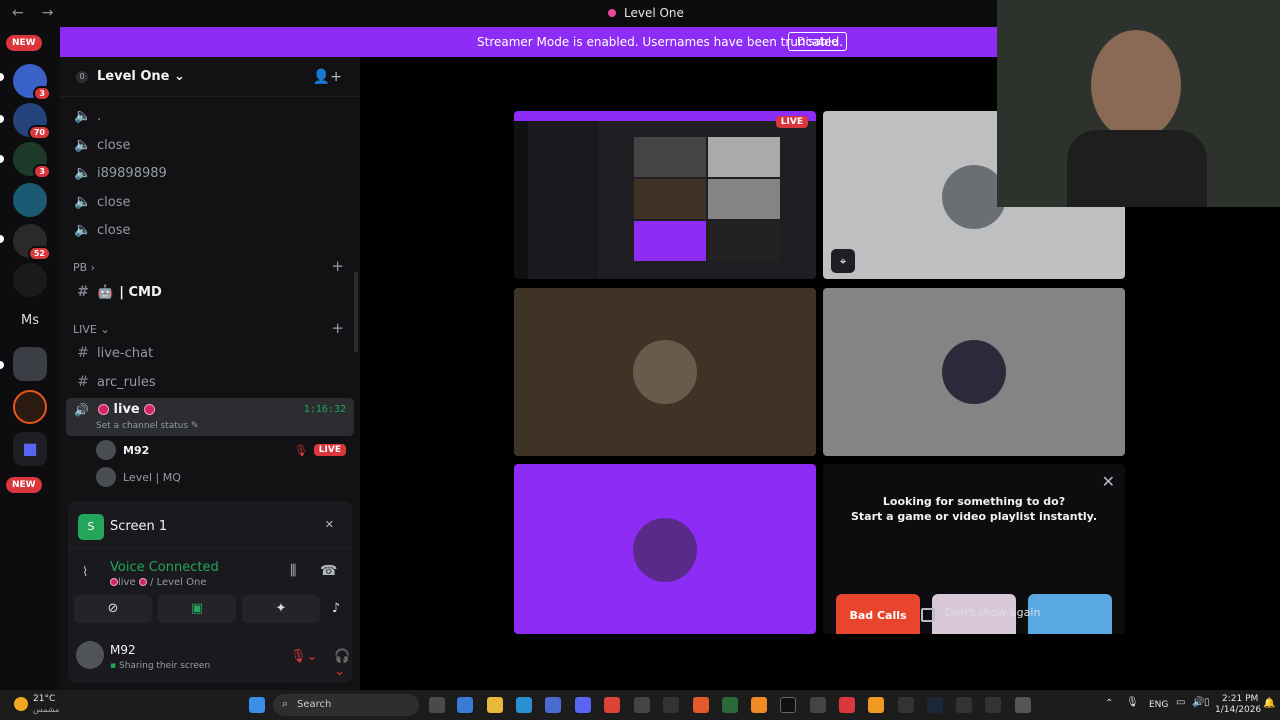  Describe the element at coordinates (1132, 702) in the screenshot. I see `mic-tray-icon: 🎙` at that location.